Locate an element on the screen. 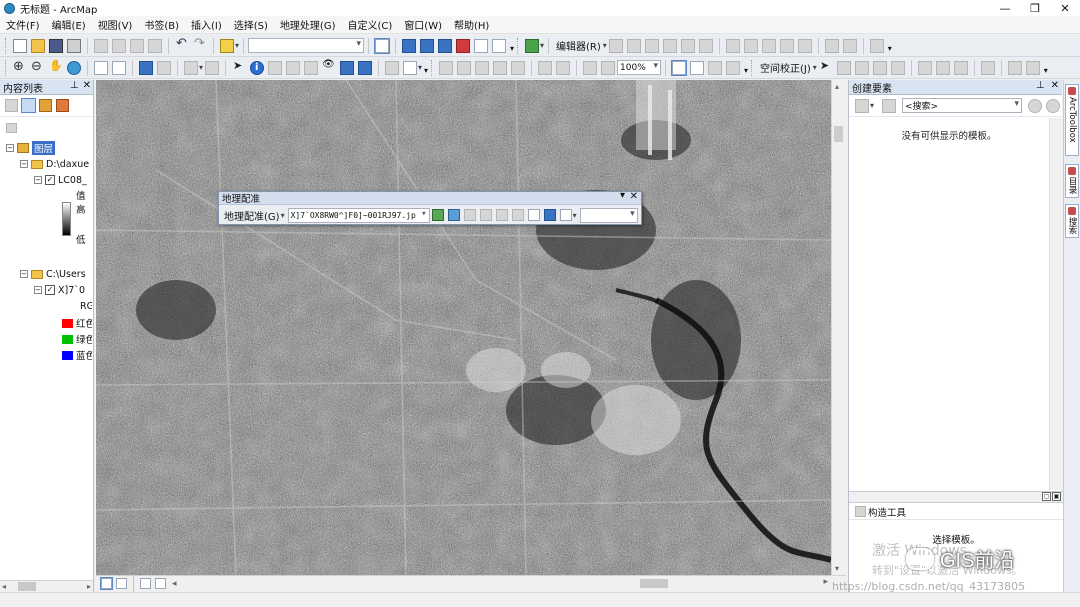 The height and width of the screenshot is (607, 1080). redo-icon is located at coordinates (200, 44).